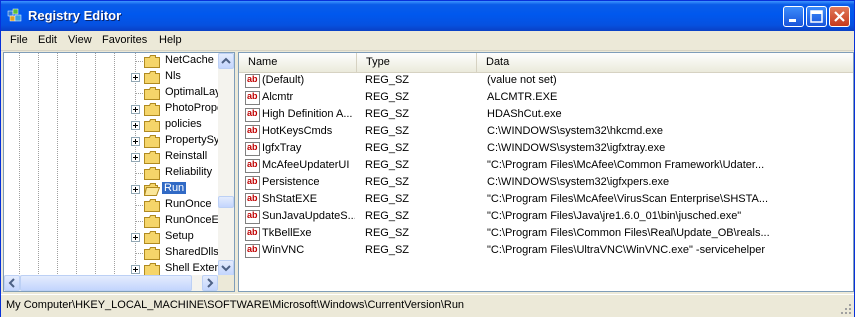 The image size is (855, 317). Describe the element at coordinates (226, 283) in the screenshot. I see `scrollbar-corner` at that location.